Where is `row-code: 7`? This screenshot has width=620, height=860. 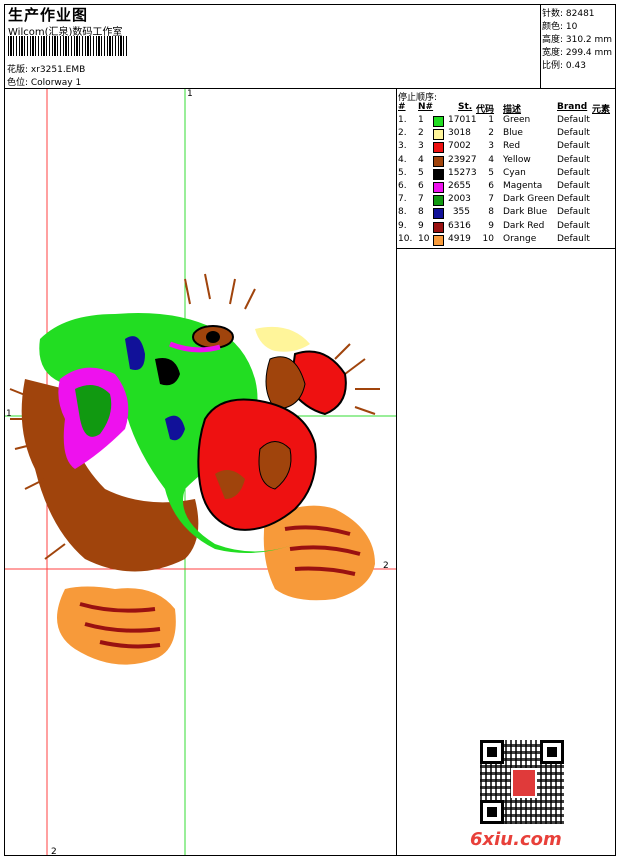
row-code: 7 is located at coordinates (491, 199).